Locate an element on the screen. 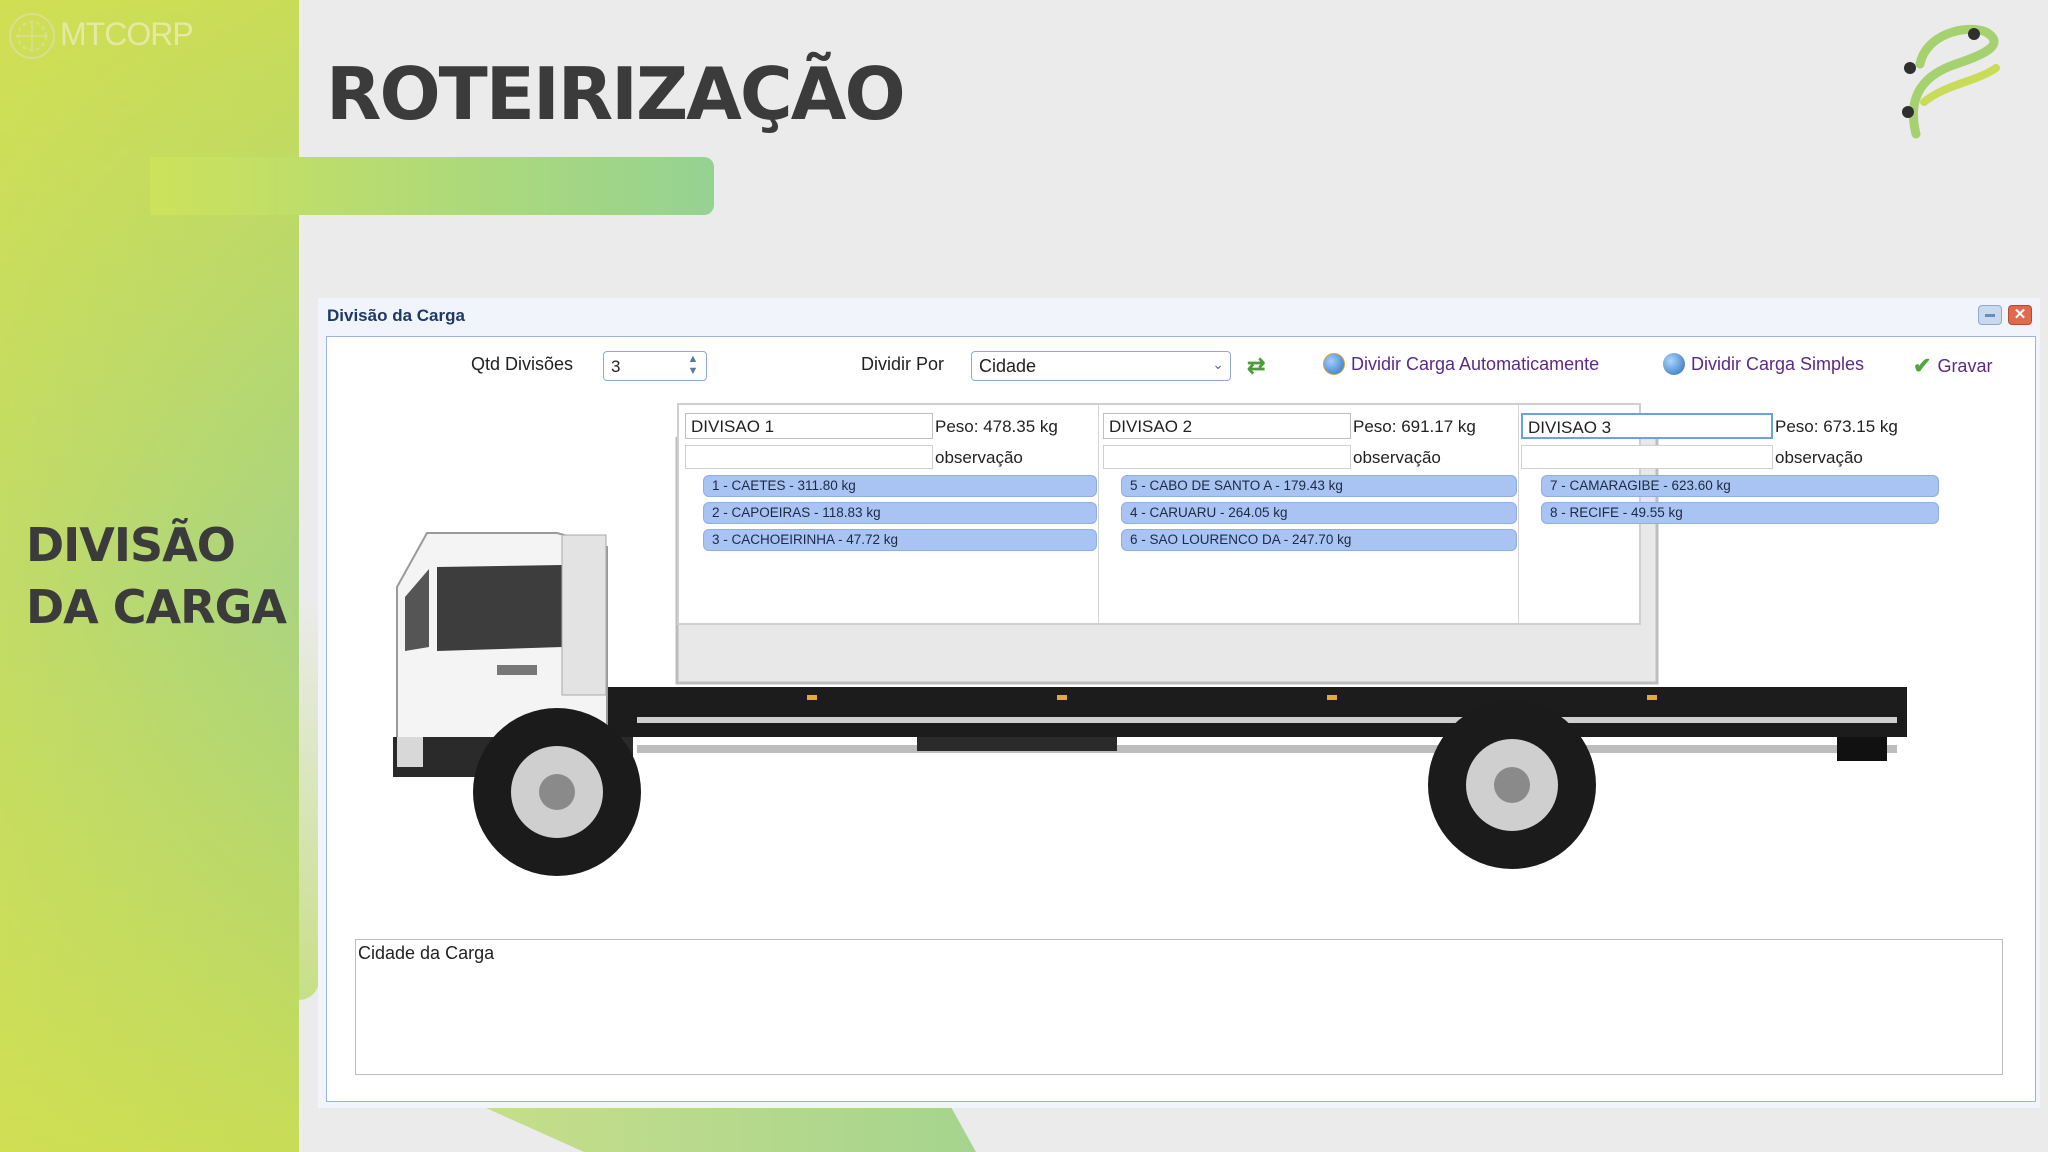 This screenshot has height=1152, width=2048. logo-text: MTCORP is located at coordinates (127, 34).